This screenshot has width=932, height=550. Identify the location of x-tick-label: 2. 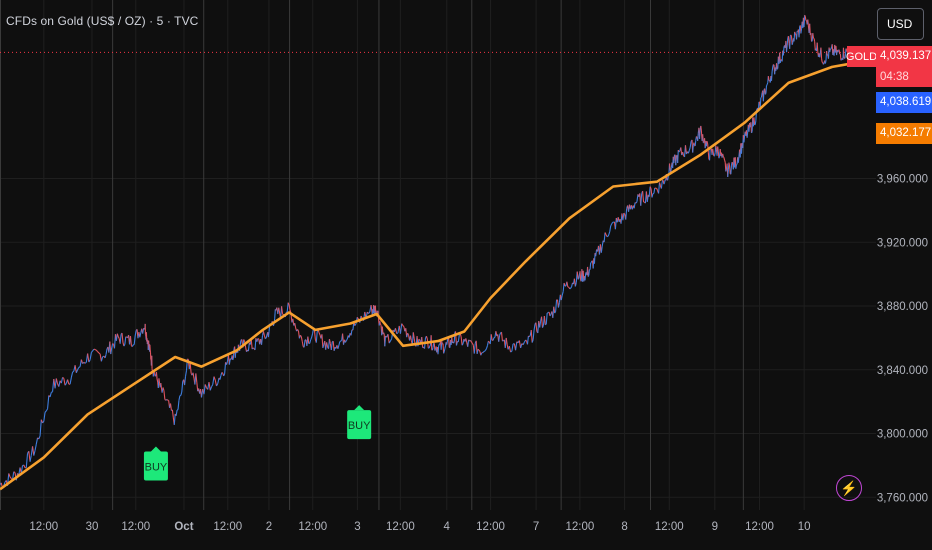
(269, 527).